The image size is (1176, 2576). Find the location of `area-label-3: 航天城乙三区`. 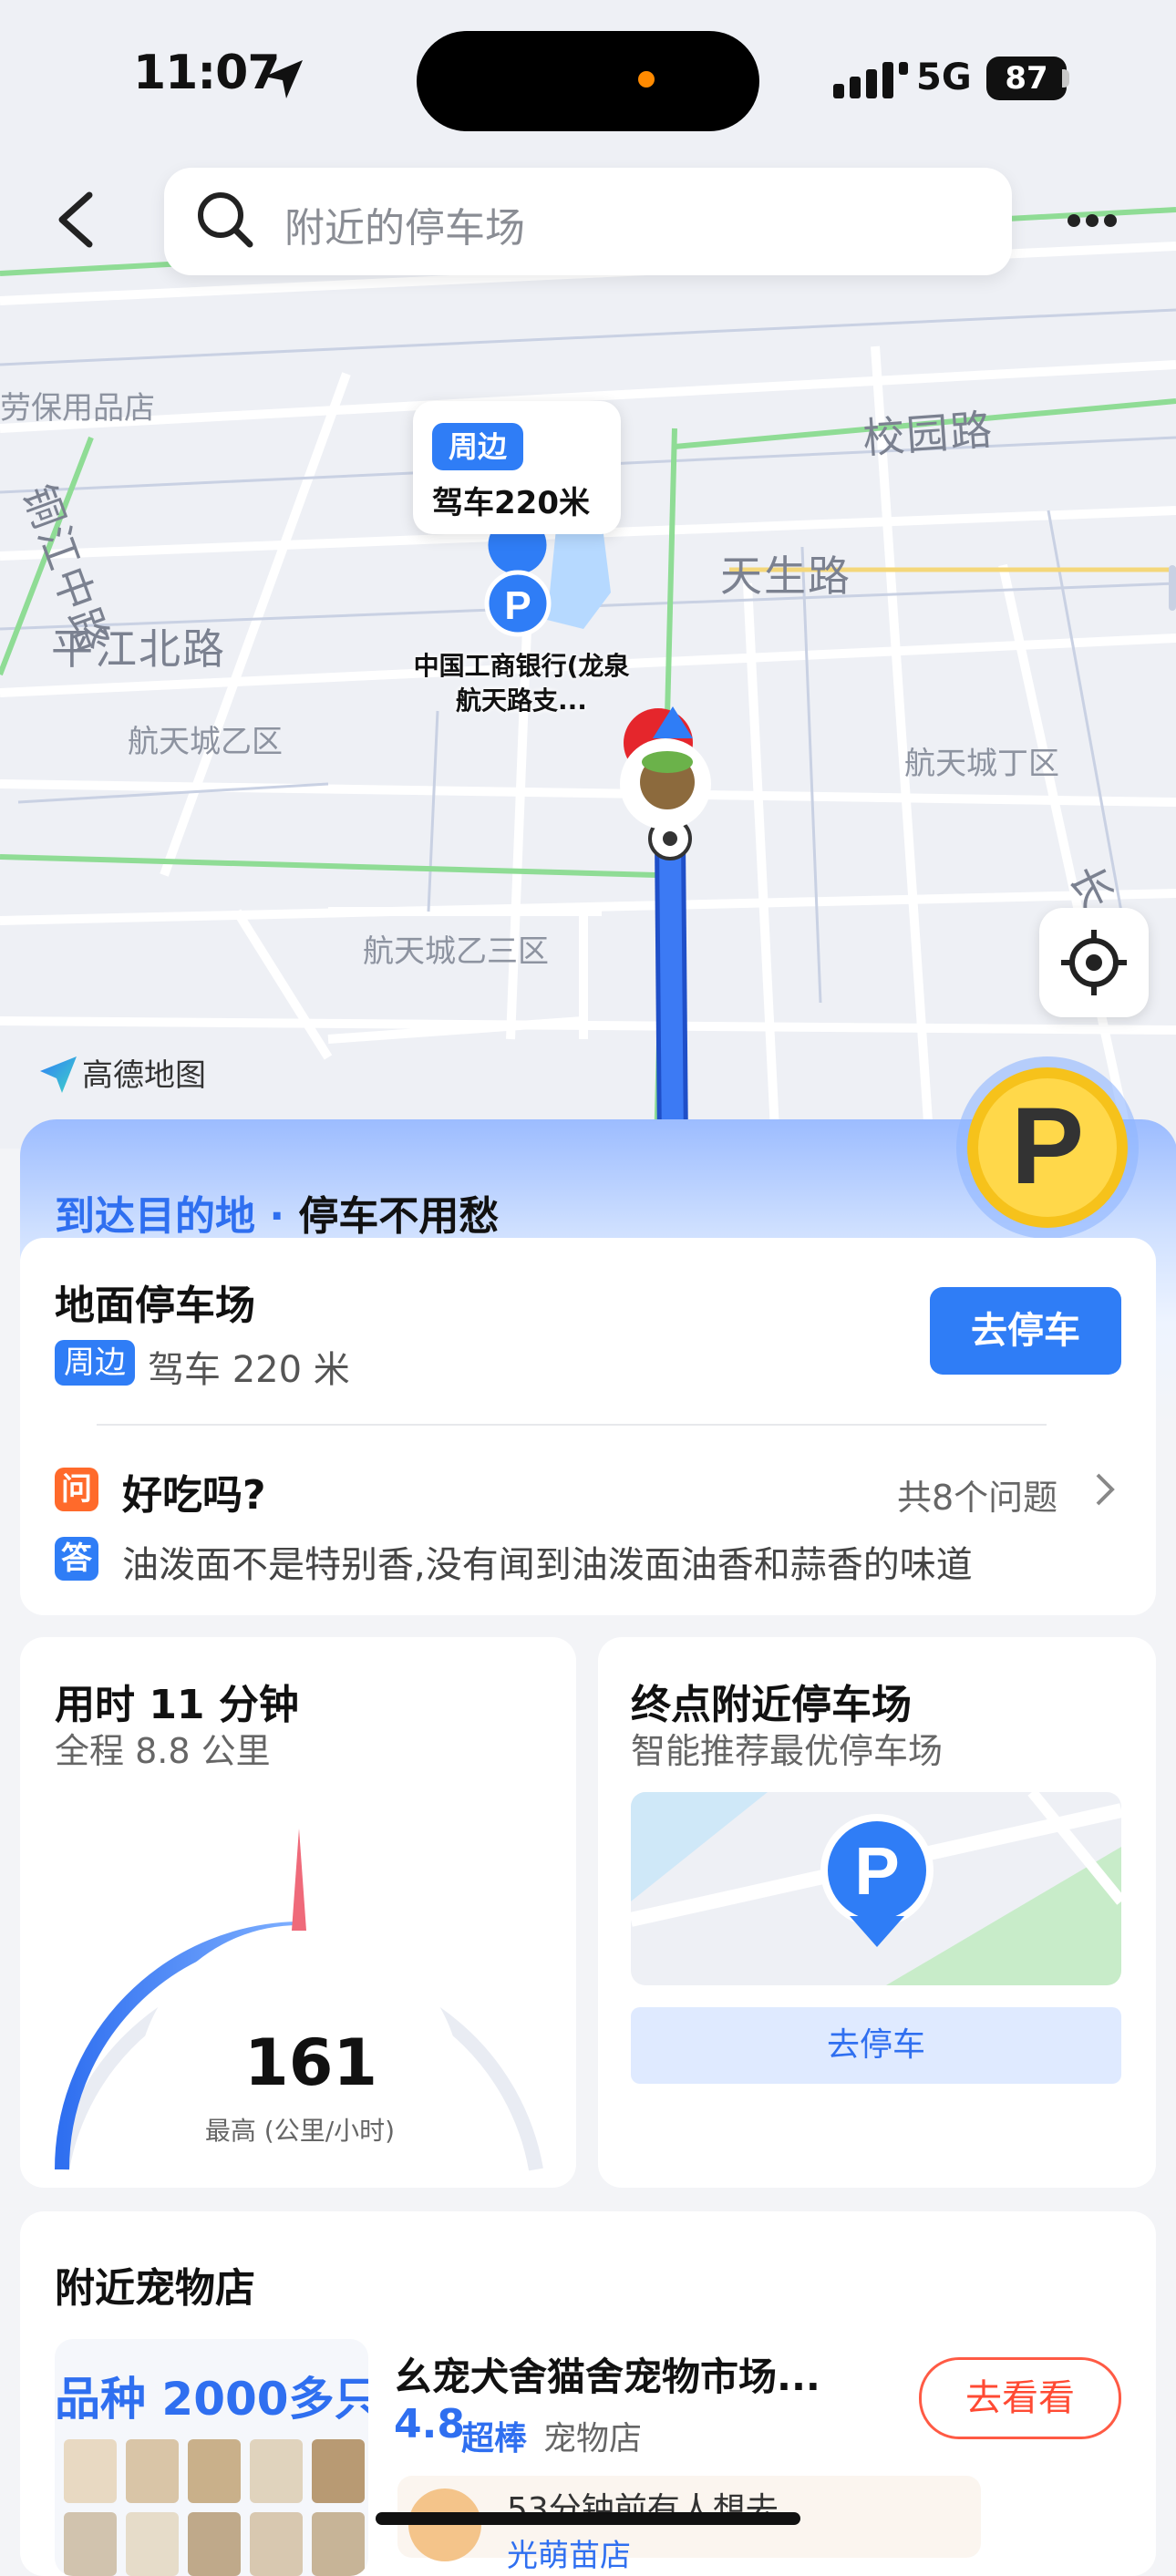

area-label-3: 航天城乙三区 is located at coordinates (456, 952).